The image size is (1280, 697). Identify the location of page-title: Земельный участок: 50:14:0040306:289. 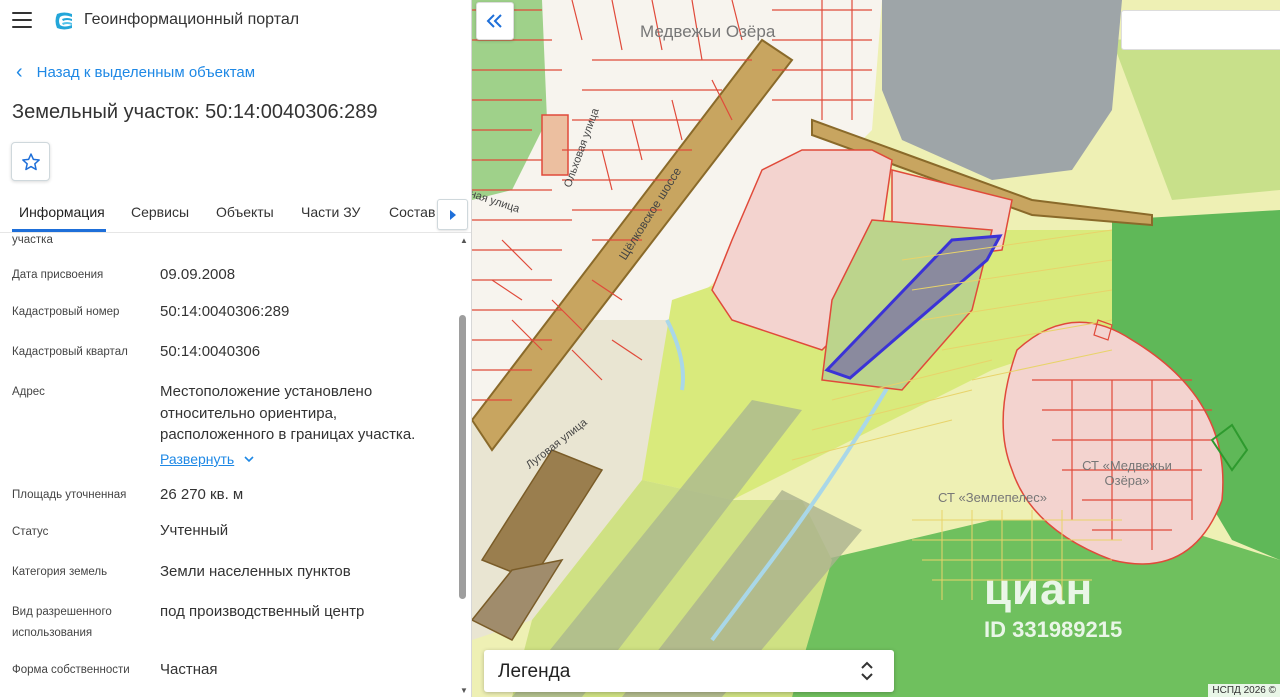
(195, 112).